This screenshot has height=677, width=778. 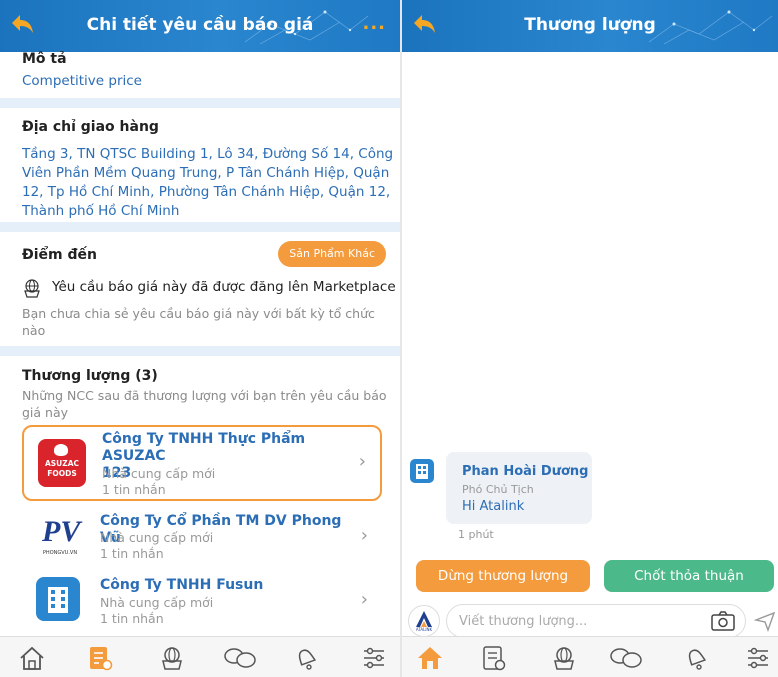 What do you see at coordinates (498, 489) in the screenshot?
I see `message-sender-role: Phó Chủ Tịch` at bounding box center [498, 489].